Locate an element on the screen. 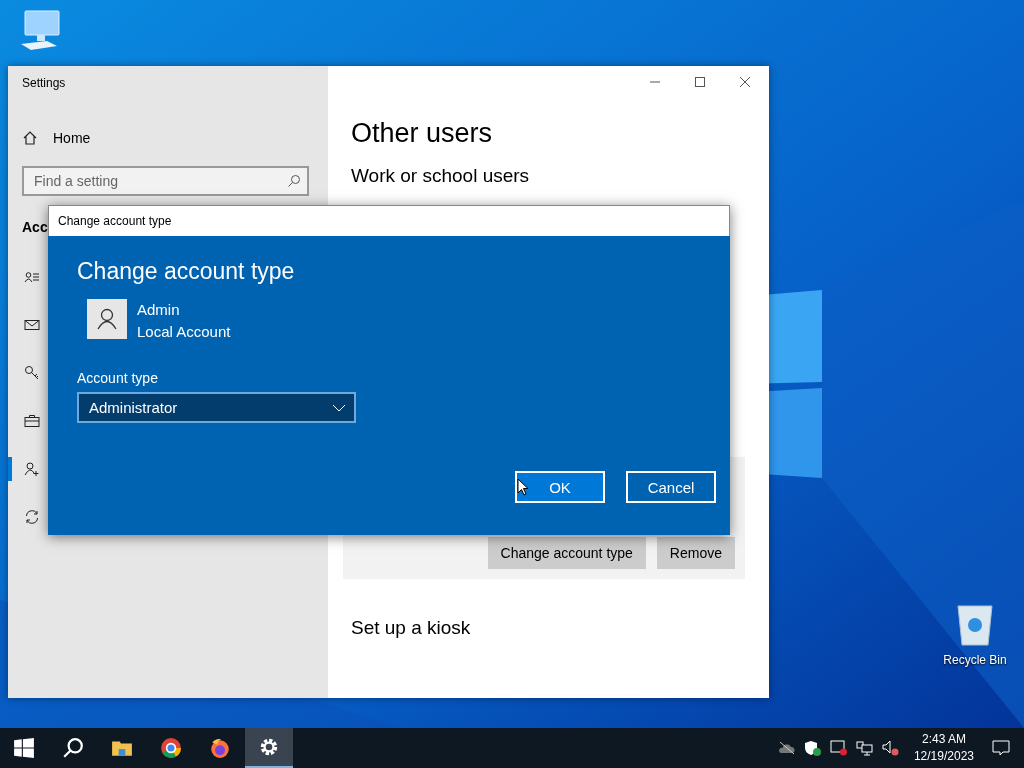 Image resolution: width=1024 pixels, height=768 pixels. card-button: Remove is located at coordinates (695, 553).